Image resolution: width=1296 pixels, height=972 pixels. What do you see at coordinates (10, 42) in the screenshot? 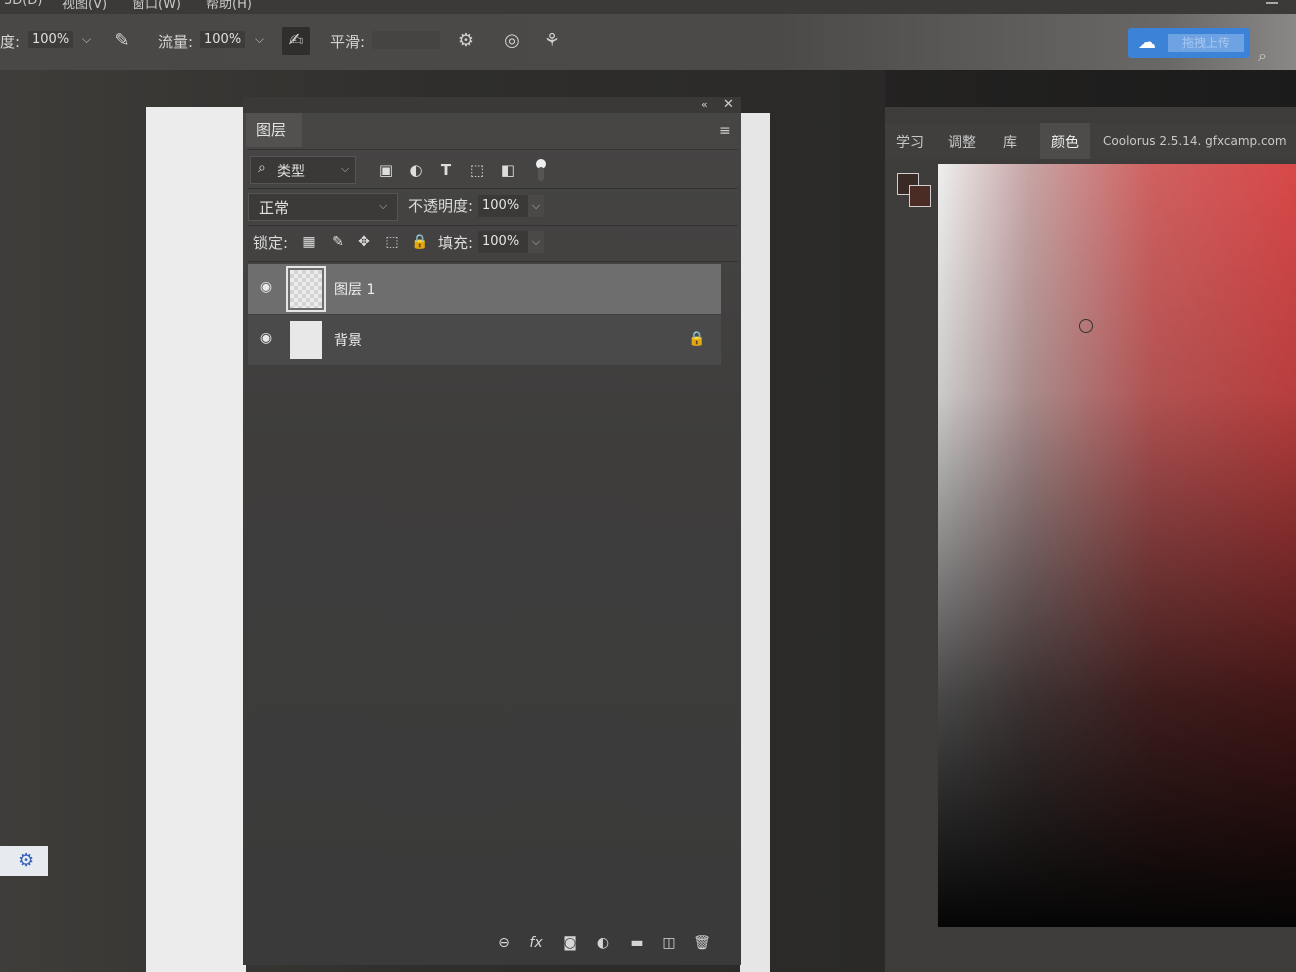
I see `opacity-label: 度:` at bounding box center [10, 42].